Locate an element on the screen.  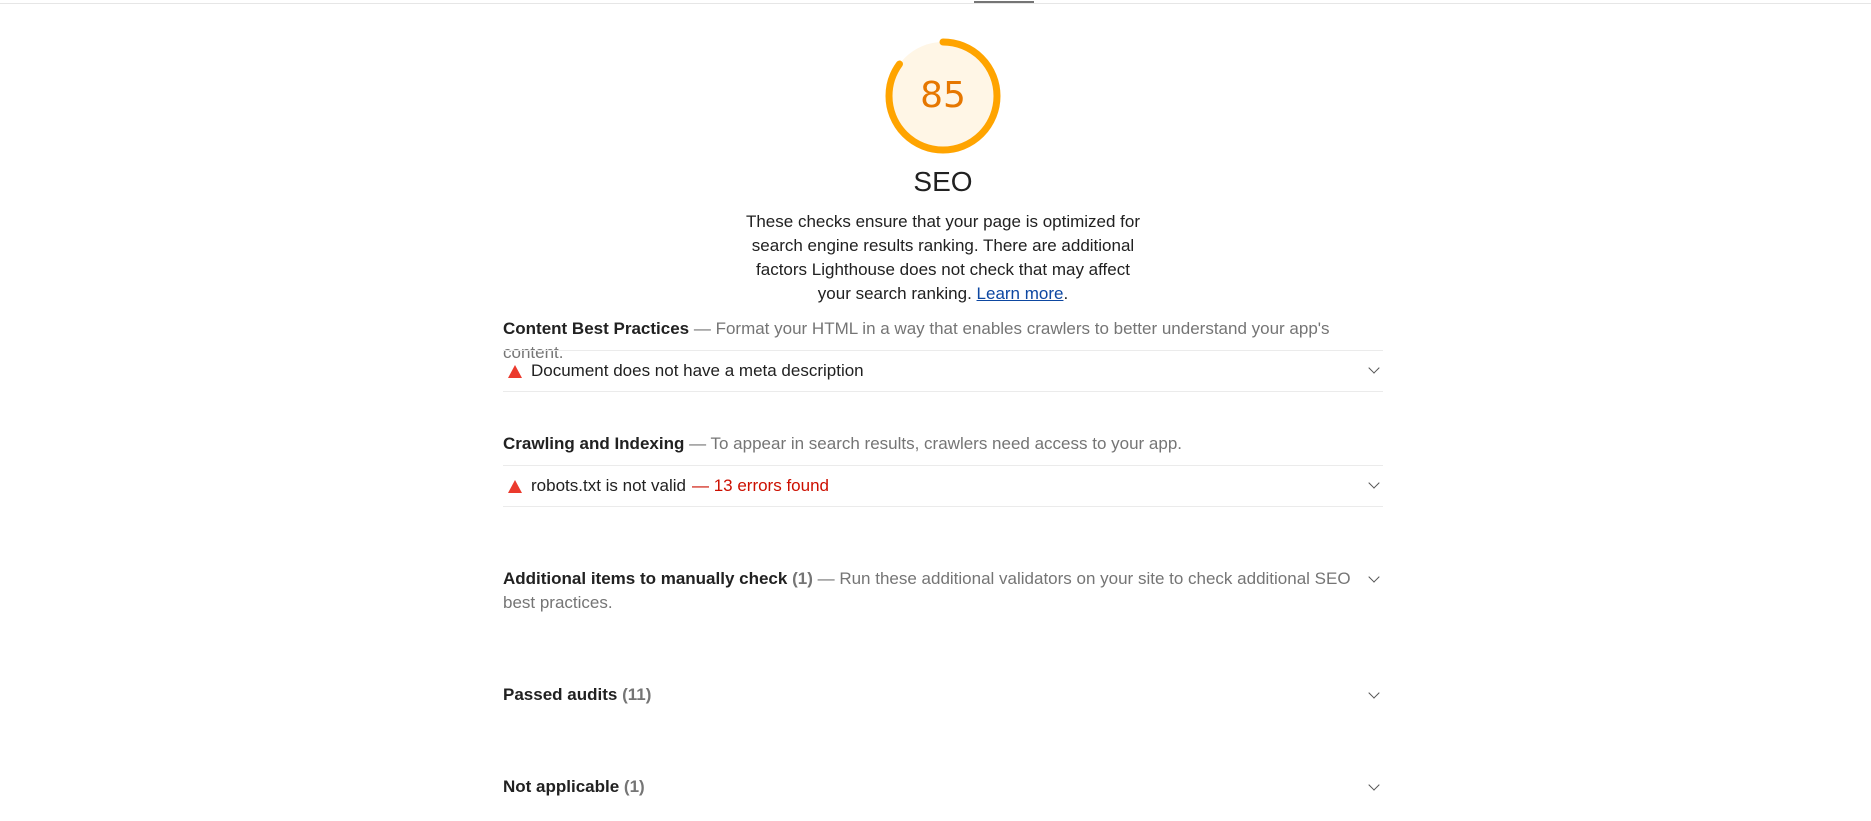
learn-more-link: Learn more is located at coordinates (1020, 293).